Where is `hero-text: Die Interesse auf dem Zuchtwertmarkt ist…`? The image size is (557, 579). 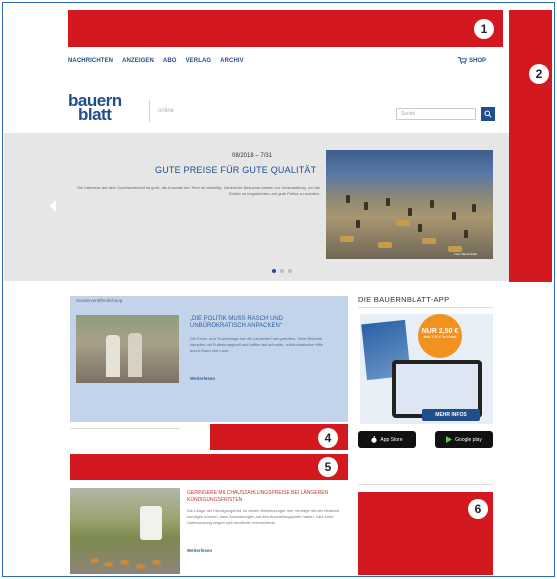
hero-text: Die Interesse auf dem Zuchtwertmarkt ist… is located at coordinates (198, 190).